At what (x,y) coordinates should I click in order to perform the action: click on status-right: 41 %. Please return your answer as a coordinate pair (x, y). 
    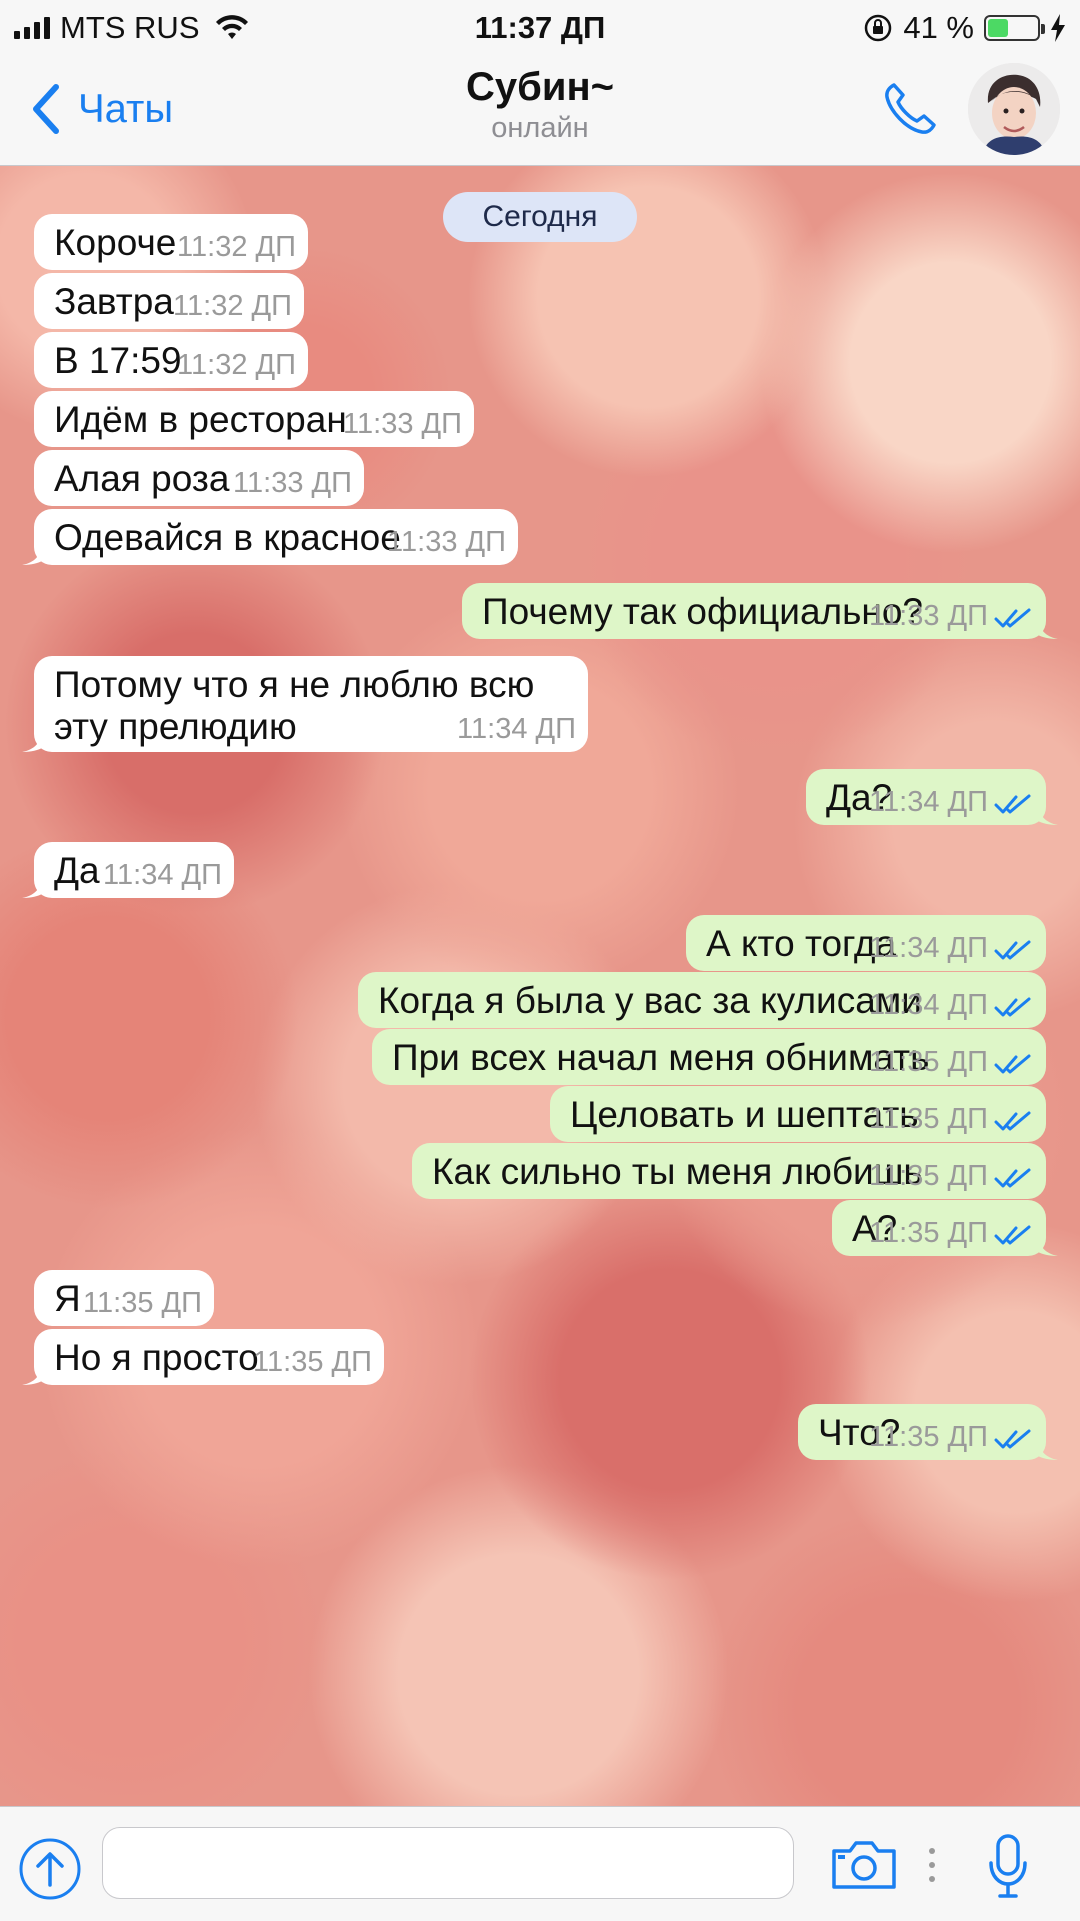
    Looking at the image, I should click on (964, 28).